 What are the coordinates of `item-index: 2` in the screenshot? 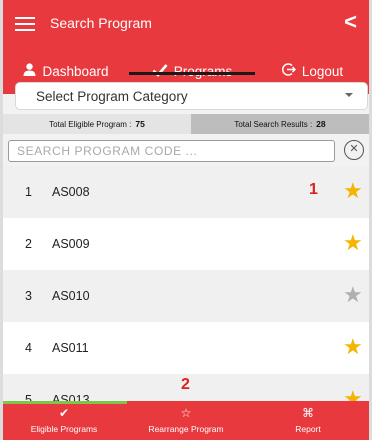 It's located at (28, 244).